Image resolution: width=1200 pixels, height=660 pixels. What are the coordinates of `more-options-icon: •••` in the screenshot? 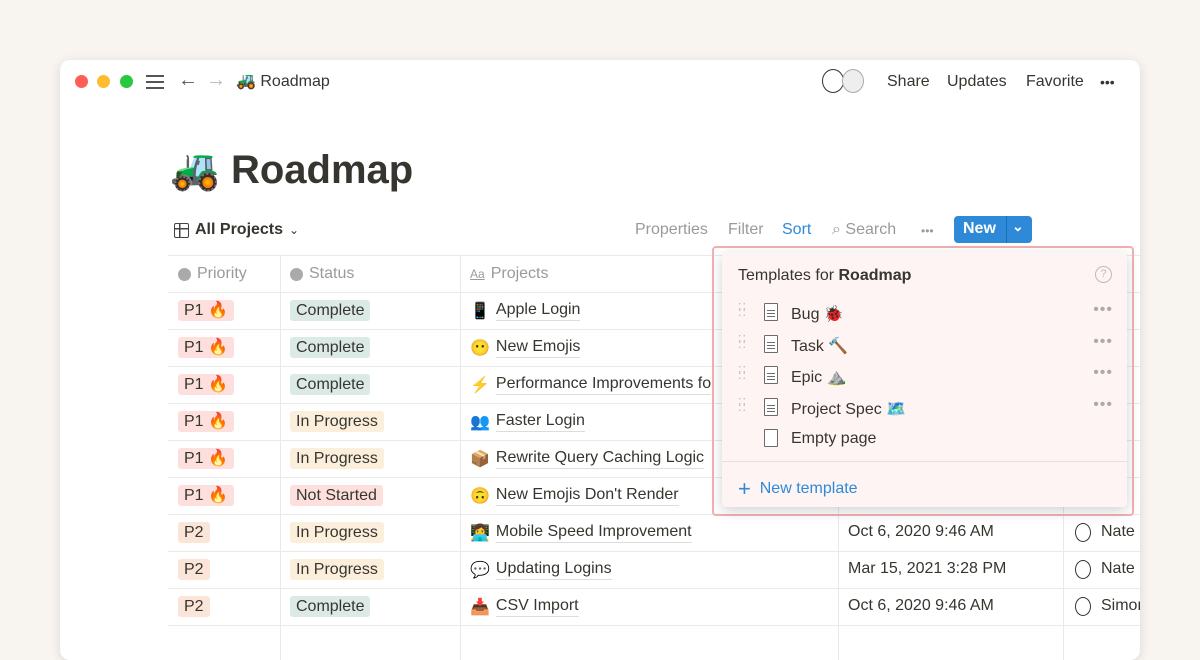 It's located at (927, 231).